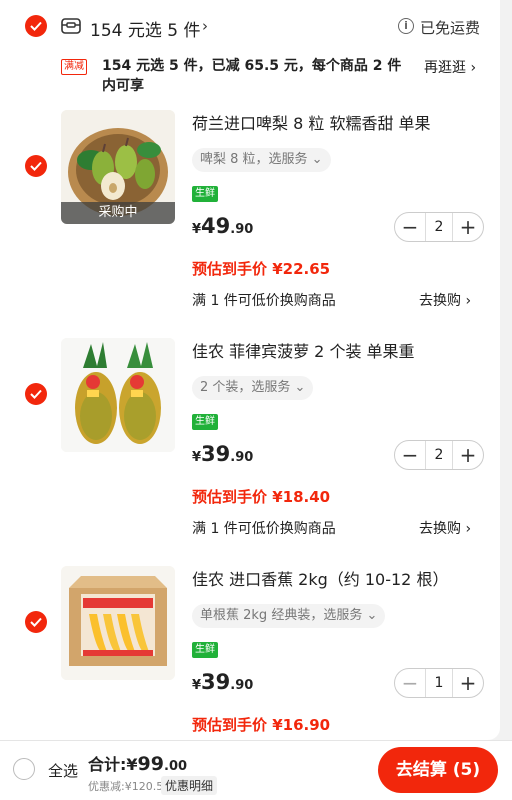 This screenshot has width=512, height=800. What do you see at coordinates (320, 578) in the screenshot?
I see `product-title: 佳农 进口香蕉 2kg（约 10-12 根）` at bounding box center [320, 578].